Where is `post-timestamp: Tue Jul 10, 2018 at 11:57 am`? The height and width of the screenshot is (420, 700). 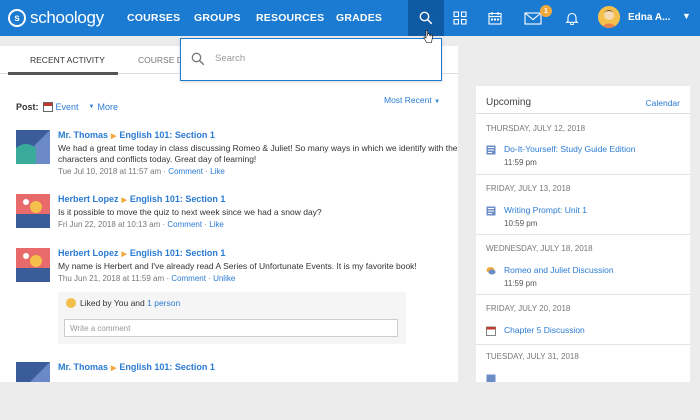
post-timestamp: Tue Jul 10, 2018 at 11:57 am is located at coordinates (110, 171).